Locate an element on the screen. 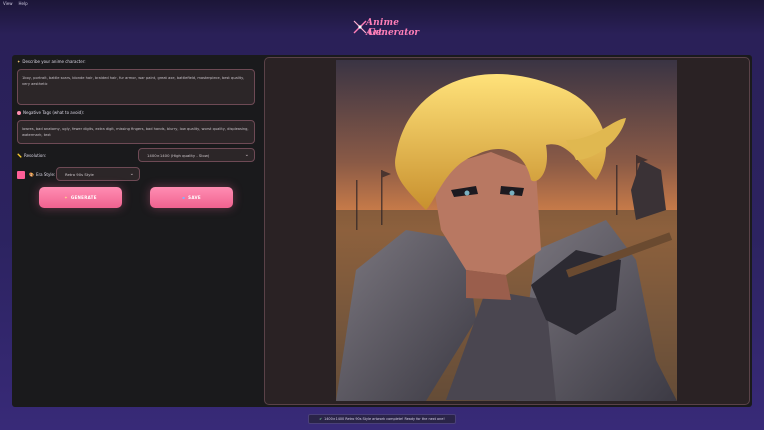 Image resolution: width=764 pixels, height=430 pixels. app-logo: Anime Art Generator is located at coordinates (384, 29).